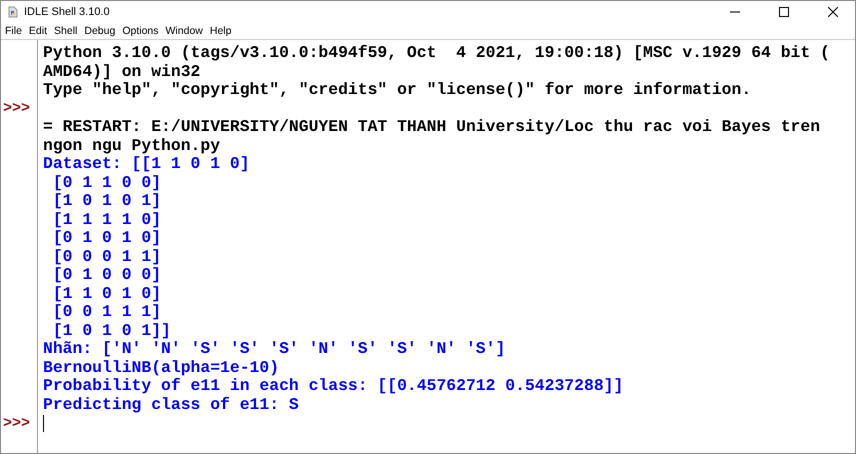 The image size is (856, 454). Describe the element at coordinates (38, 31) in the screenshot. I see `menu-item: Edit` at that location.